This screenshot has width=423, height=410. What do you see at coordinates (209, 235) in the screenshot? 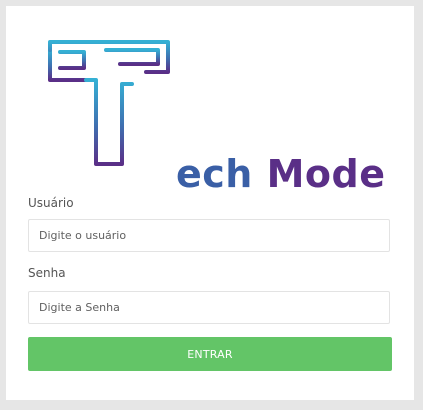
I see `username-input` at bounding box center [209, 235].